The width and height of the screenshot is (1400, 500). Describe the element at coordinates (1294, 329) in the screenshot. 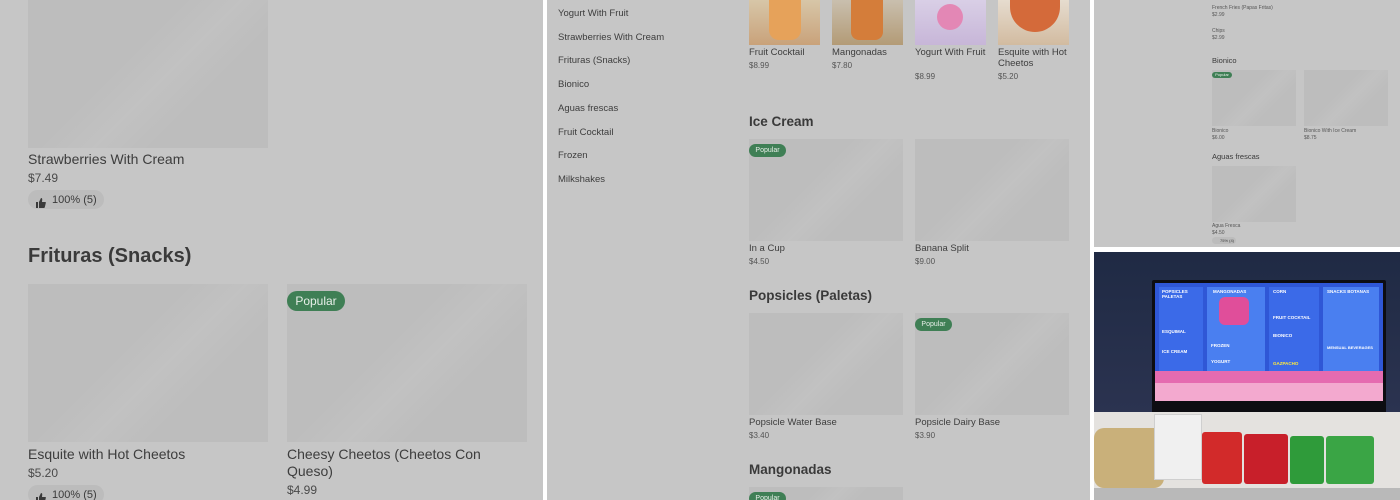

I see `menu-column: CORN FRUIT COCKTAIL BIONICO GAZPACHO` at that location.